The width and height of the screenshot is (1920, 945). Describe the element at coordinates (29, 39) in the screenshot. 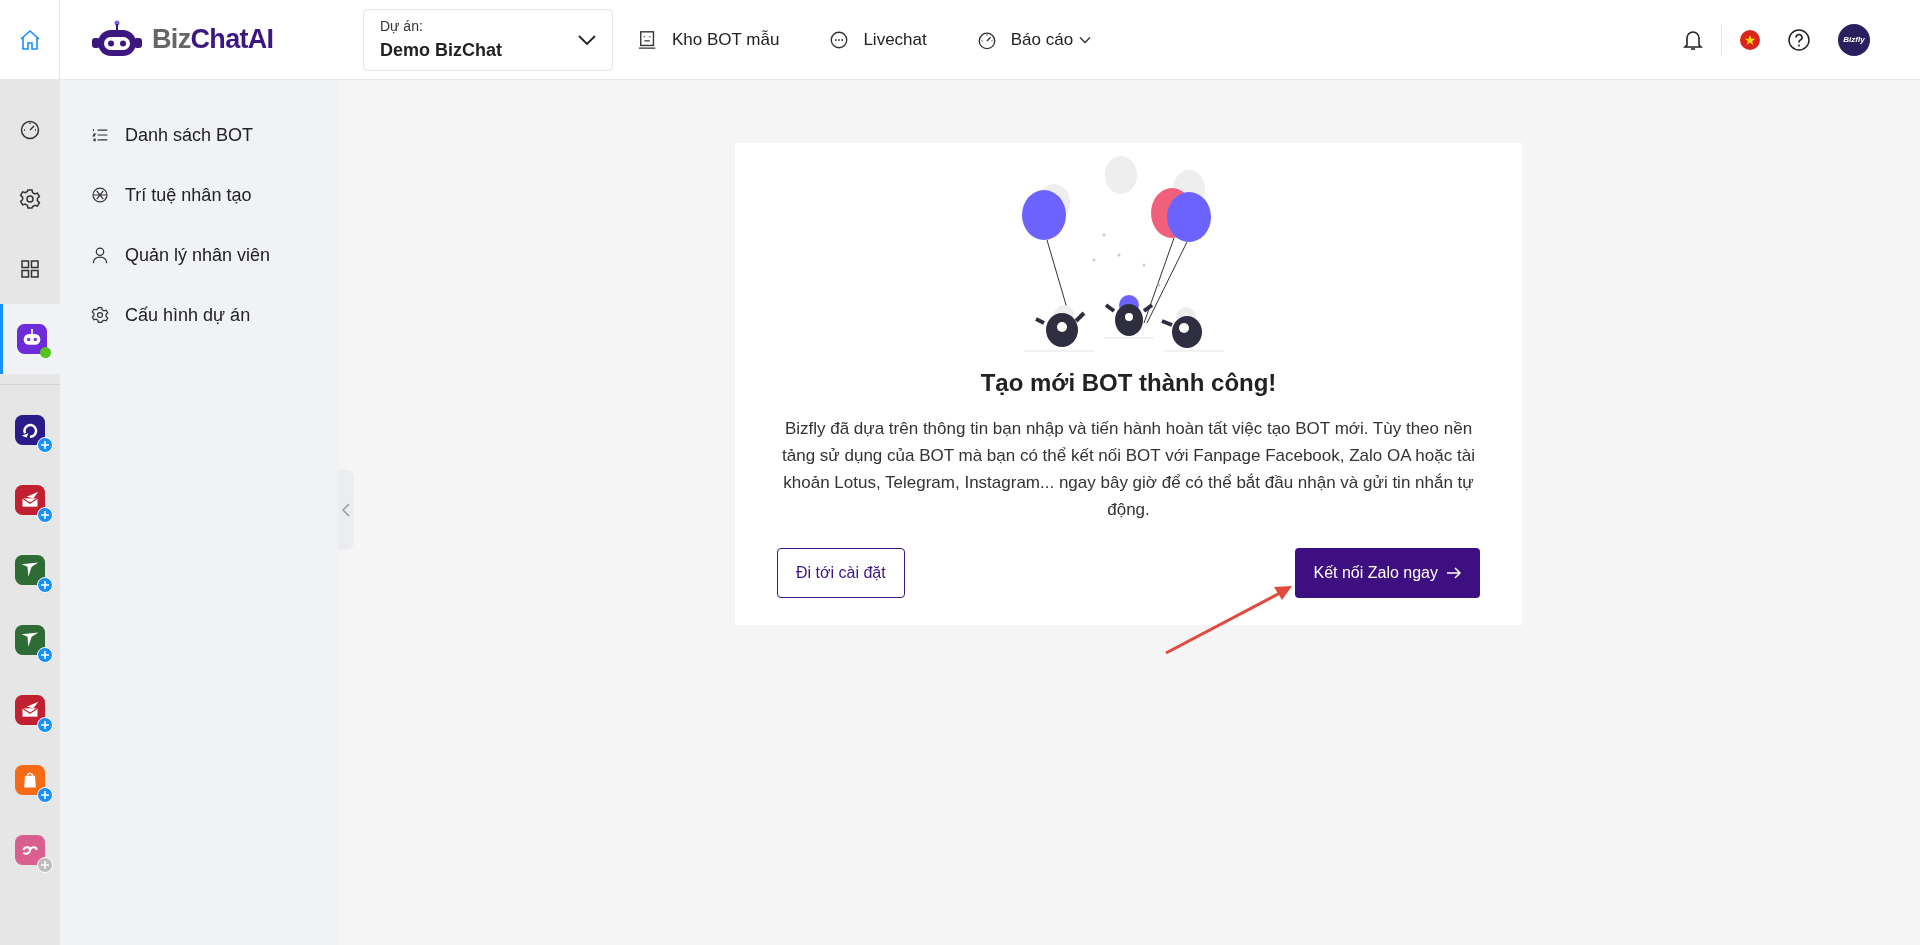

I see `home-icon` at that location.